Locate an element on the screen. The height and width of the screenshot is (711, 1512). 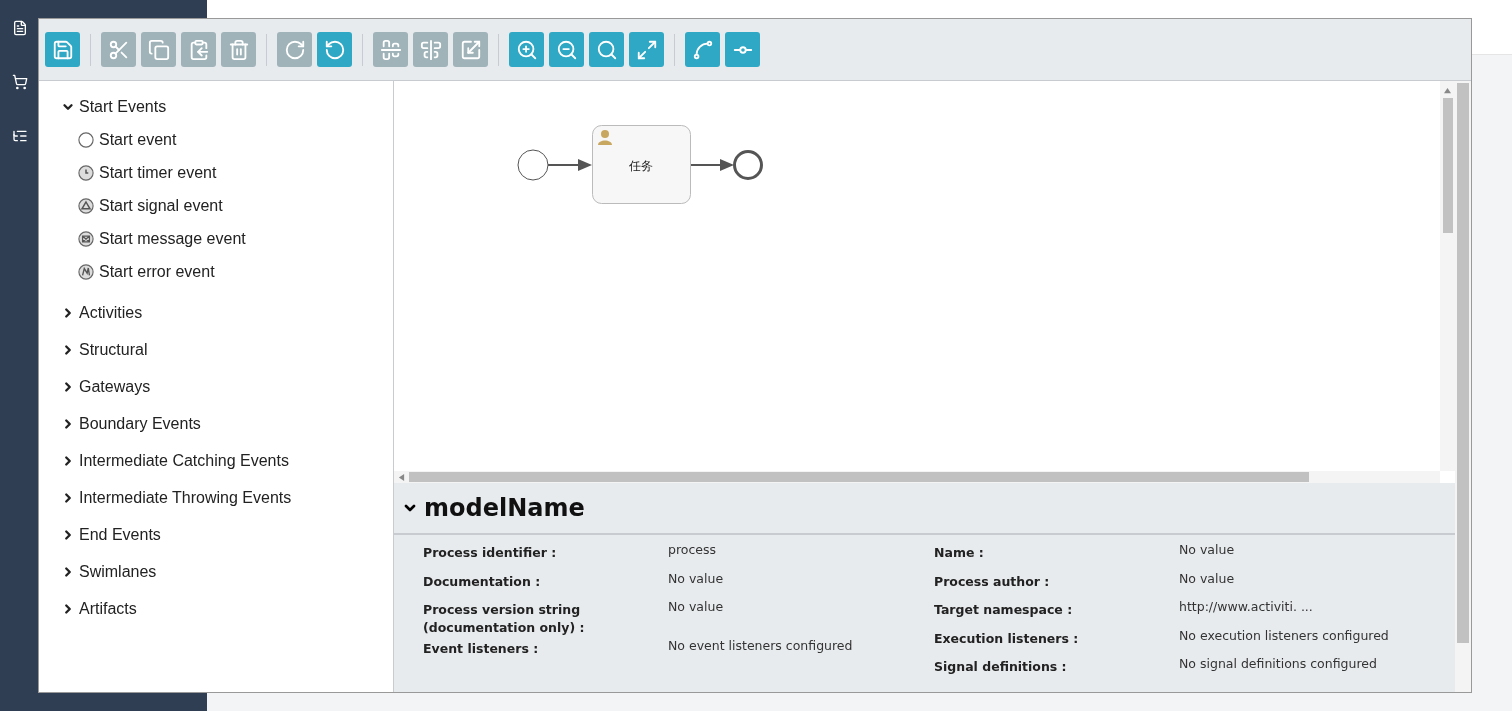
palette-group: Swimlanes is located at coordinates (227, 572).